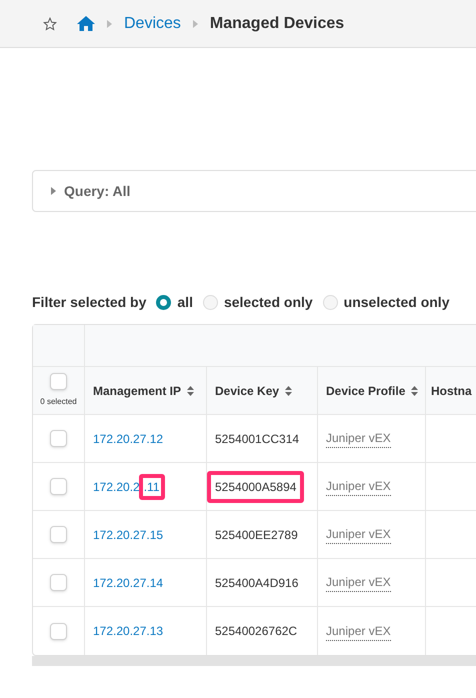 The width and height of the screenshot is (476, 698). Describe the element at coordinates (254, 661) in the screenshot. I see `scrollbar-track` at that location.